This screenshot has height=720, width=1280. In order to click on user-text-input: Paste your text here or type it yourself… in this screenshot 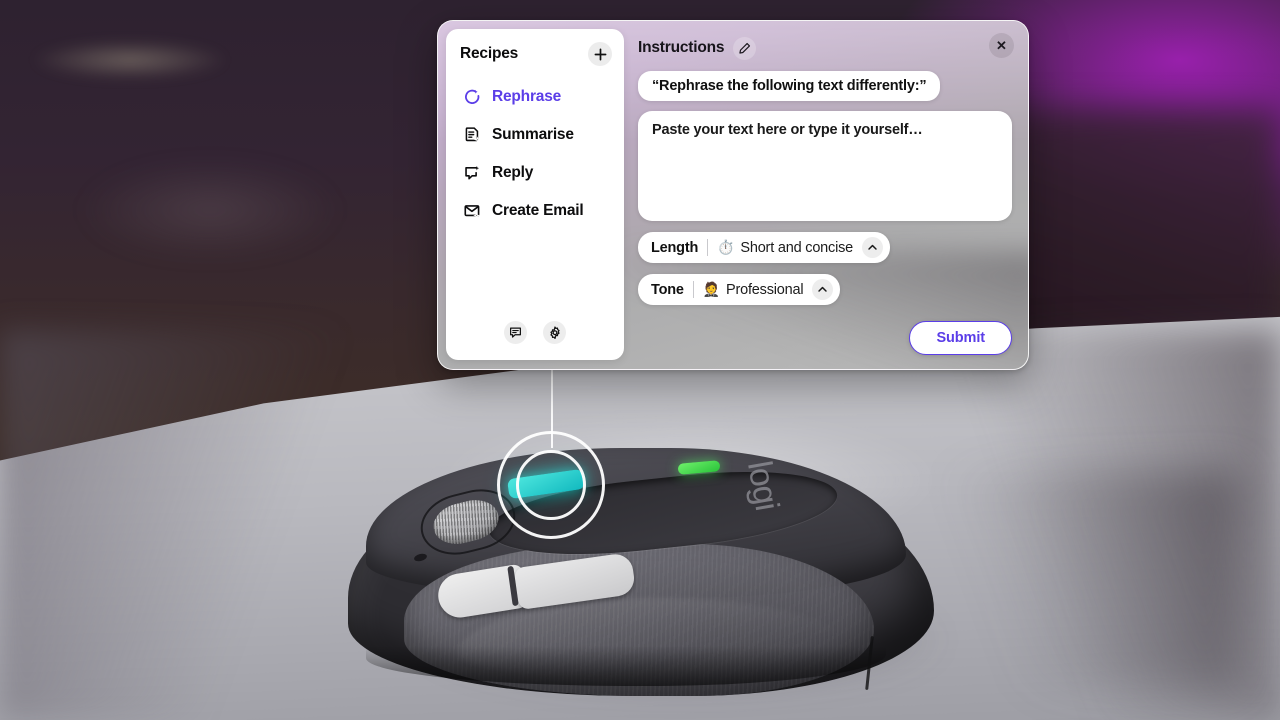, I will do `click(825, 166)`.